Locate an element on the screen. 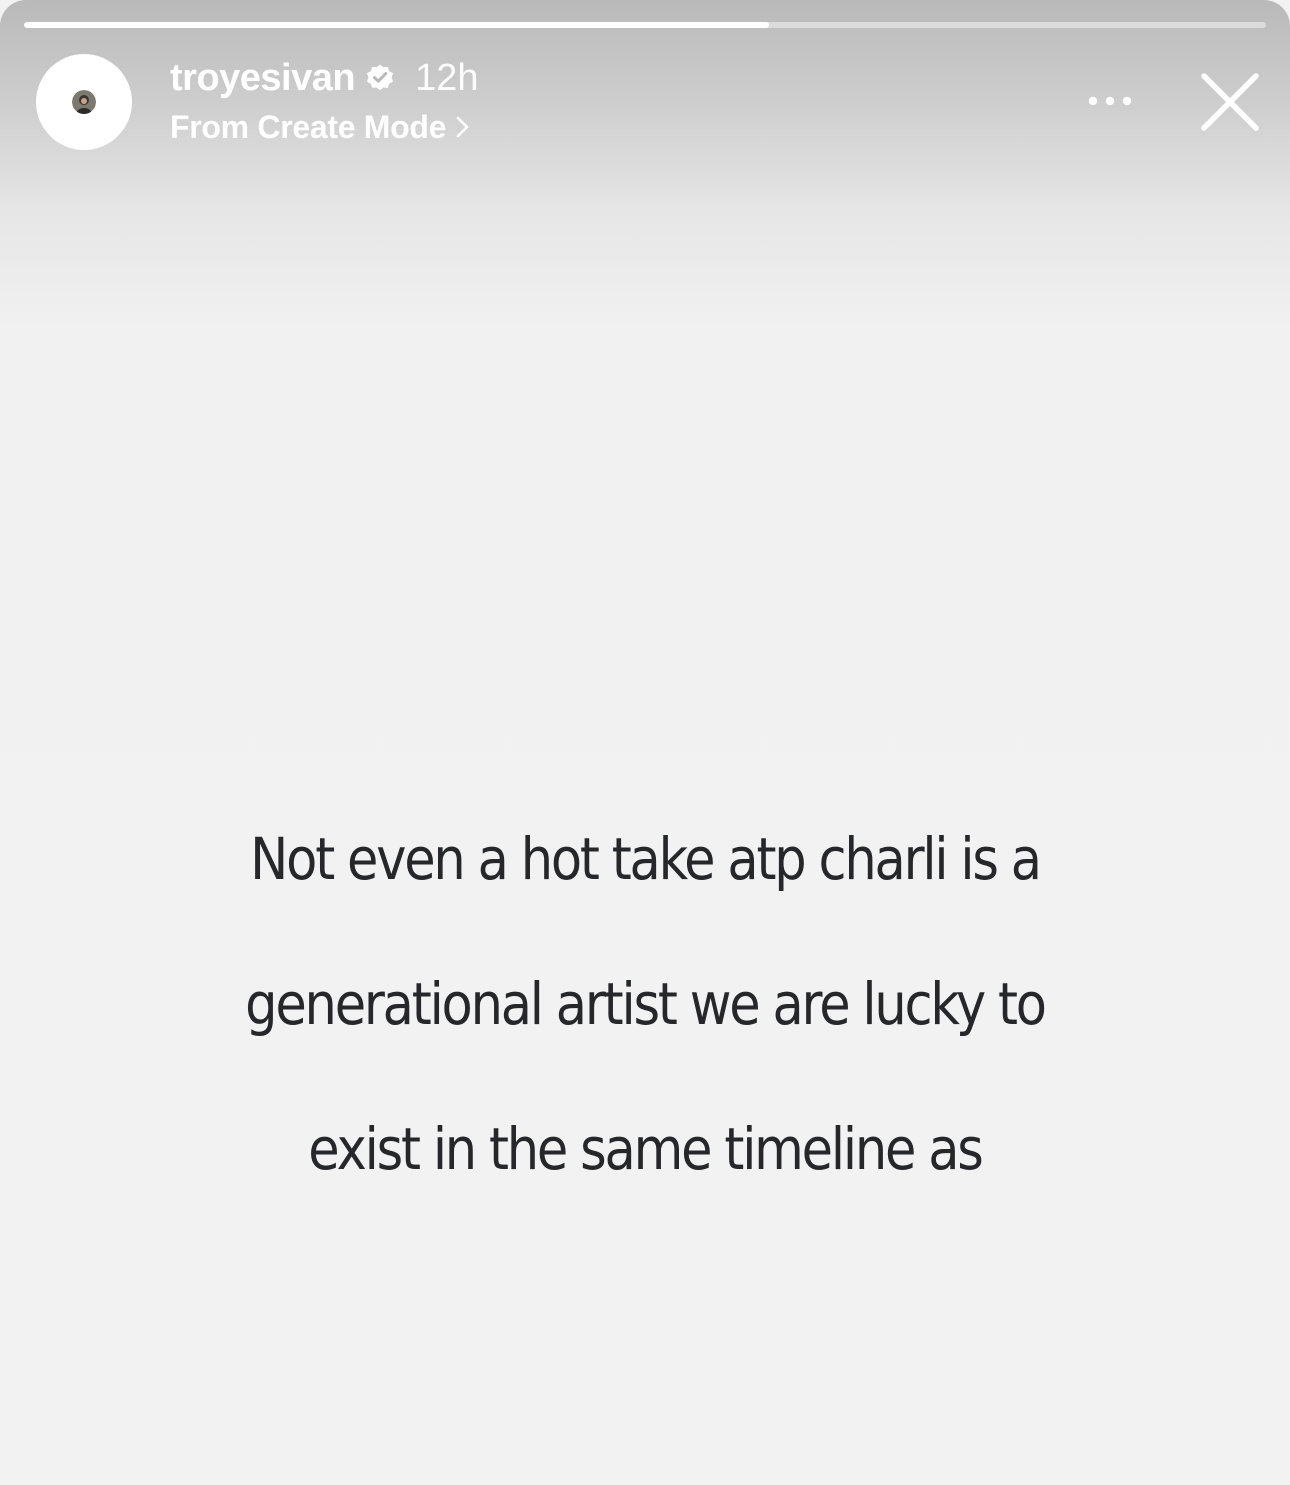  story-progress-bar is located at coordinates (645, 25).